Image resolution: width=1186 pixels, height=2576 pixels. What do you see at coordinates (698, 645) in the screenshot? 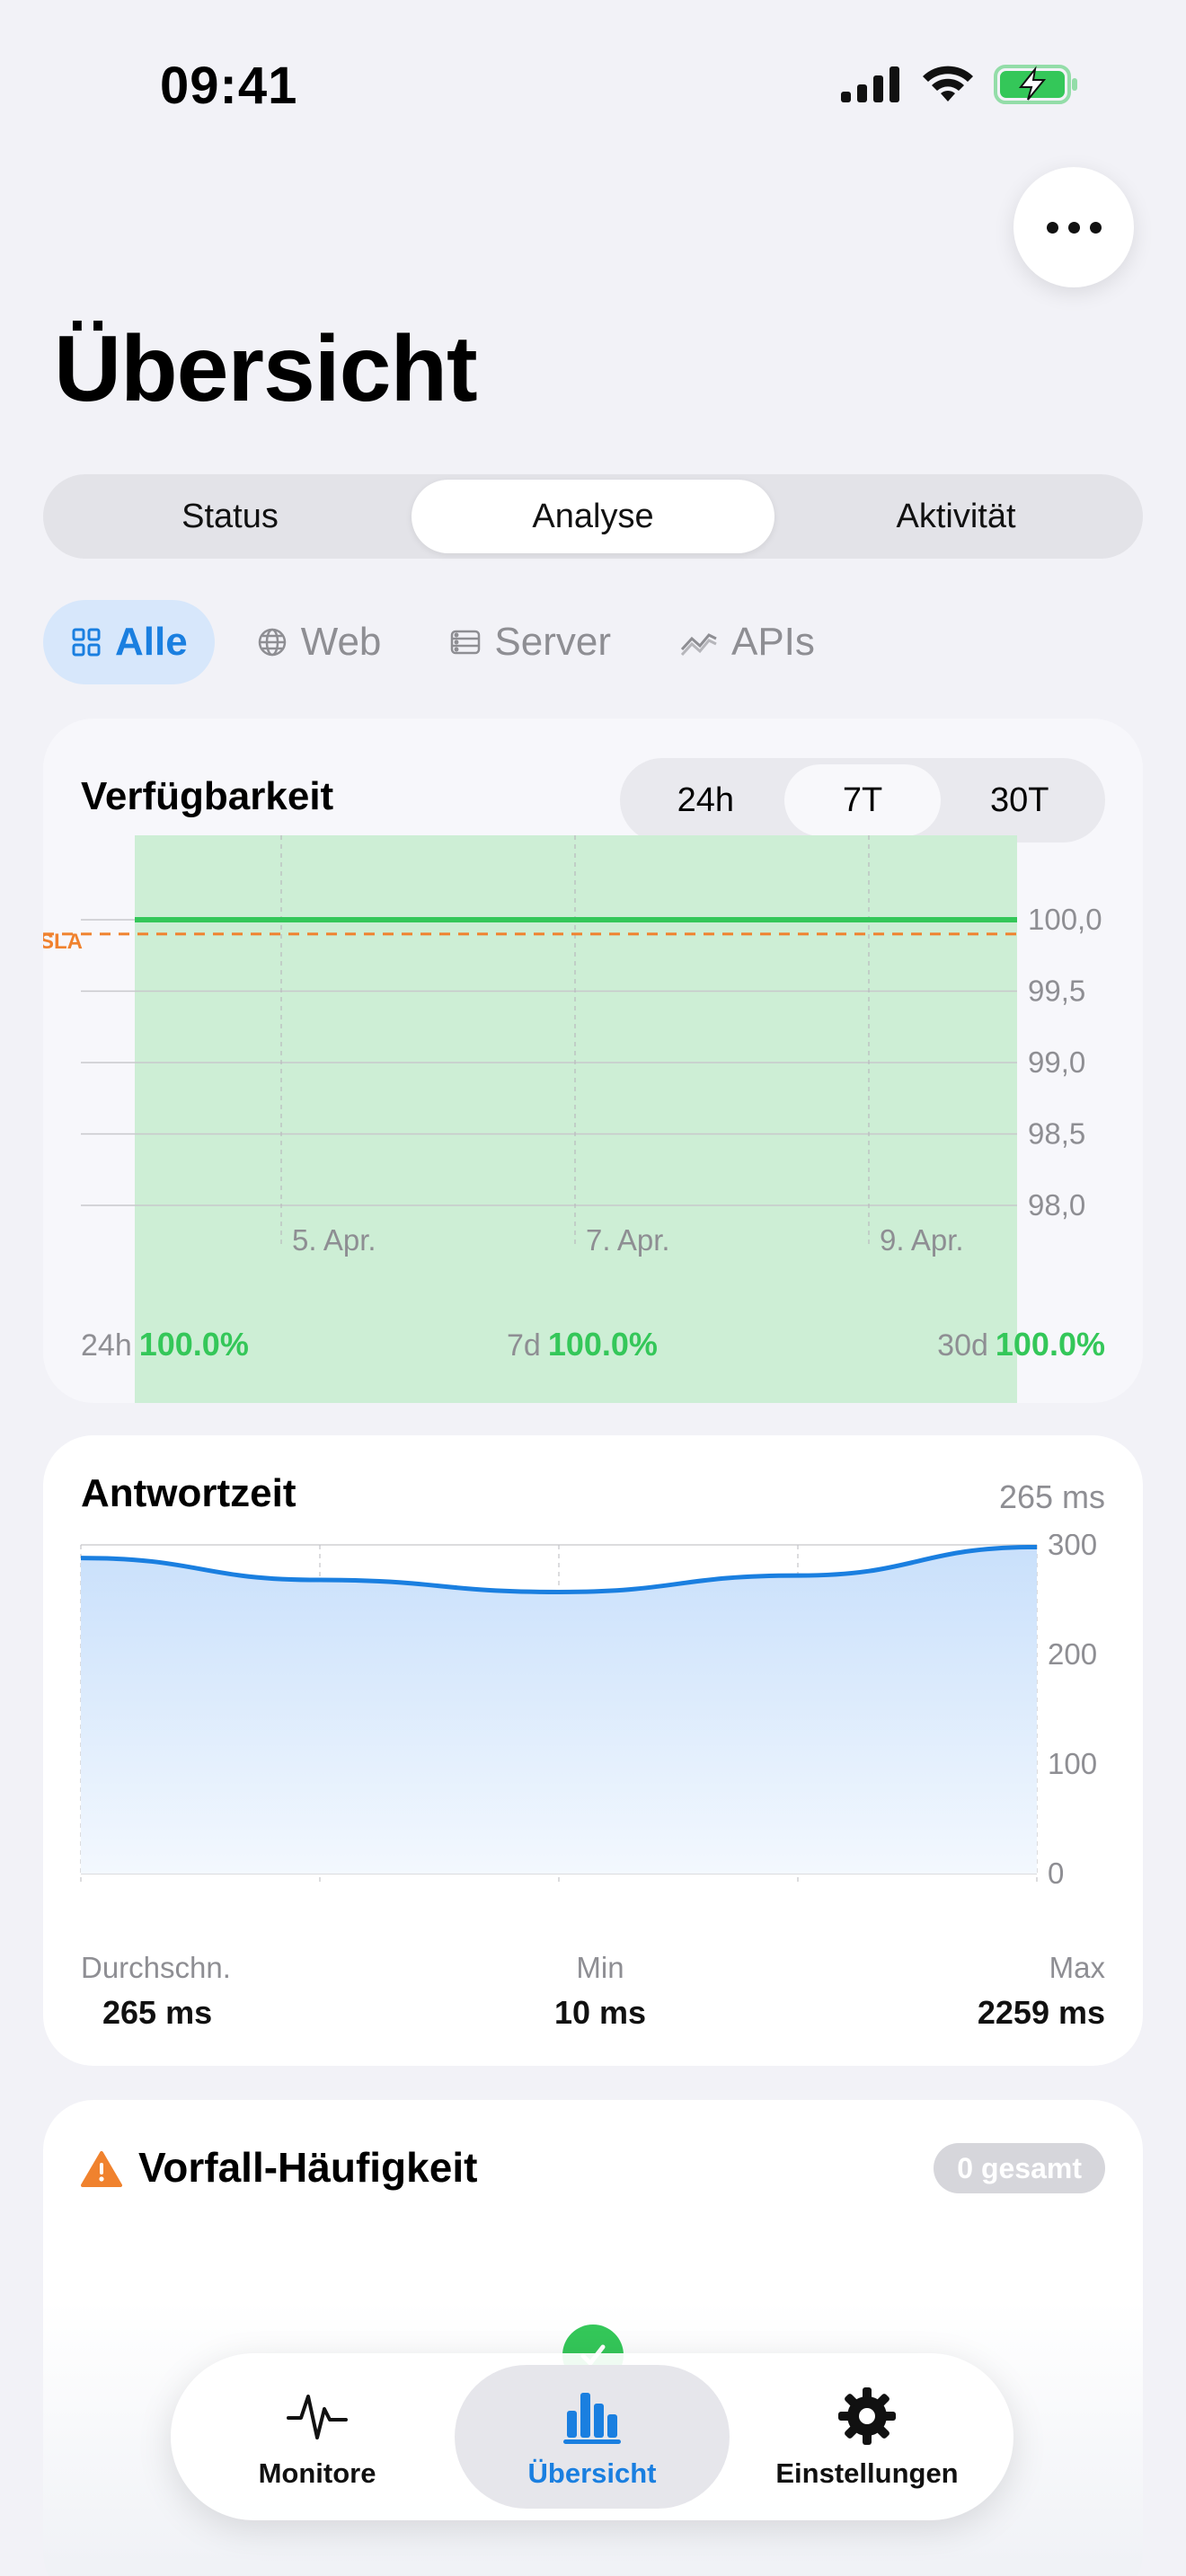
I see `api-icon` at bounding box center [698, 645].